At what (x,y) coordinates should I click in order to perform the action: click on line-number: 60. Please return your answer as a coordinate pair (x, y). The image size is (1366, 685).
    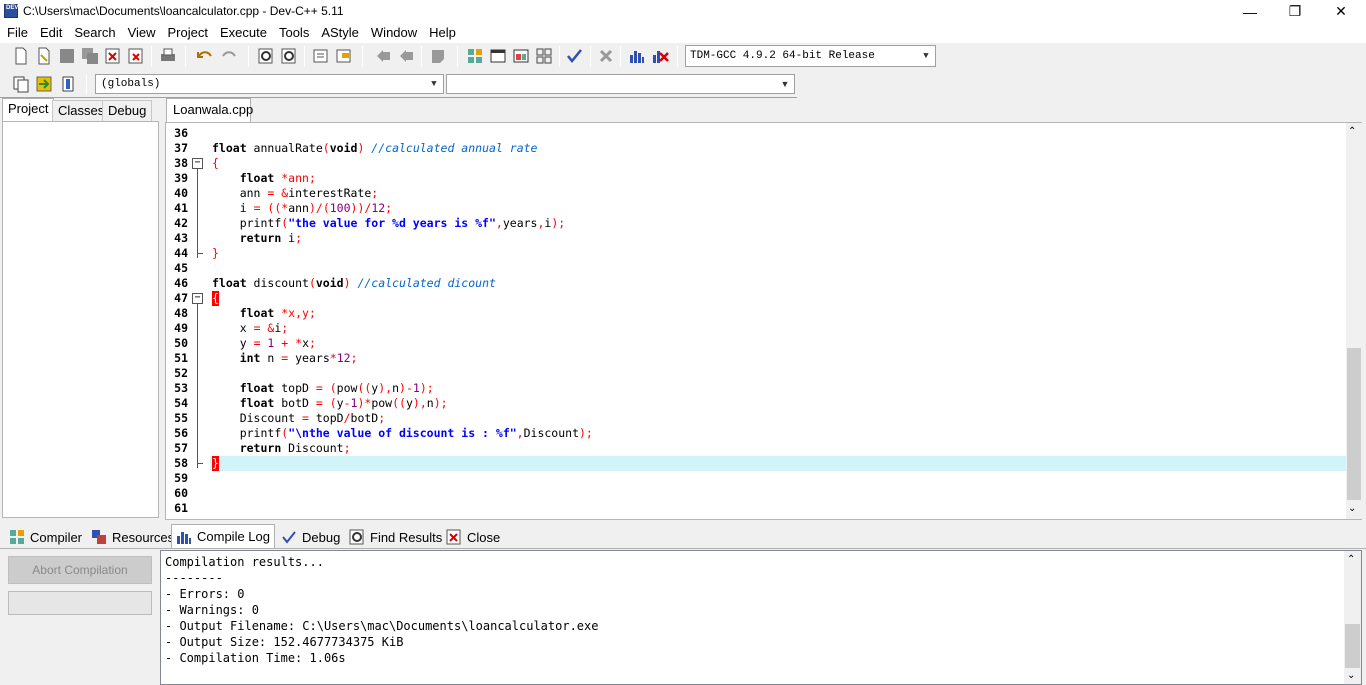
    Looking at the image, I should click on (181, 493).